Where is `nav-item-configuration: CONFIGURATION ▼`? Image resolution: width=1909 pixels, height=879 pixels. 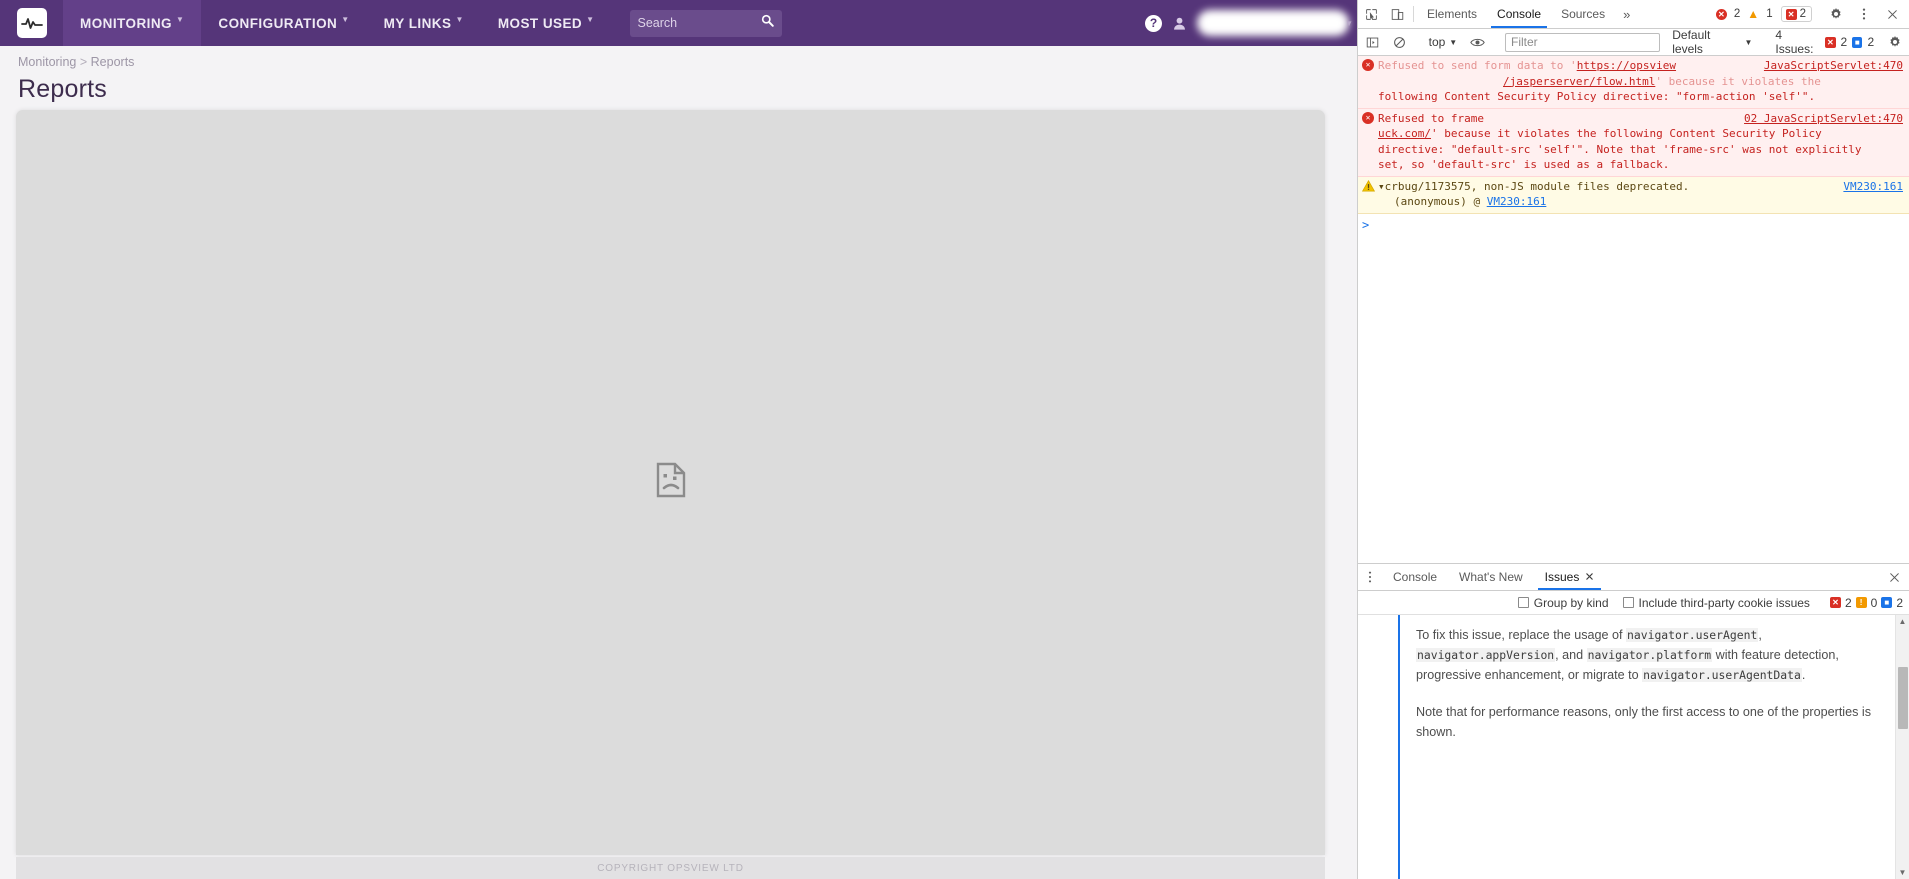
nav-item-configuration: CONFIGURATION ▼ is located at coordinates (283, 23).